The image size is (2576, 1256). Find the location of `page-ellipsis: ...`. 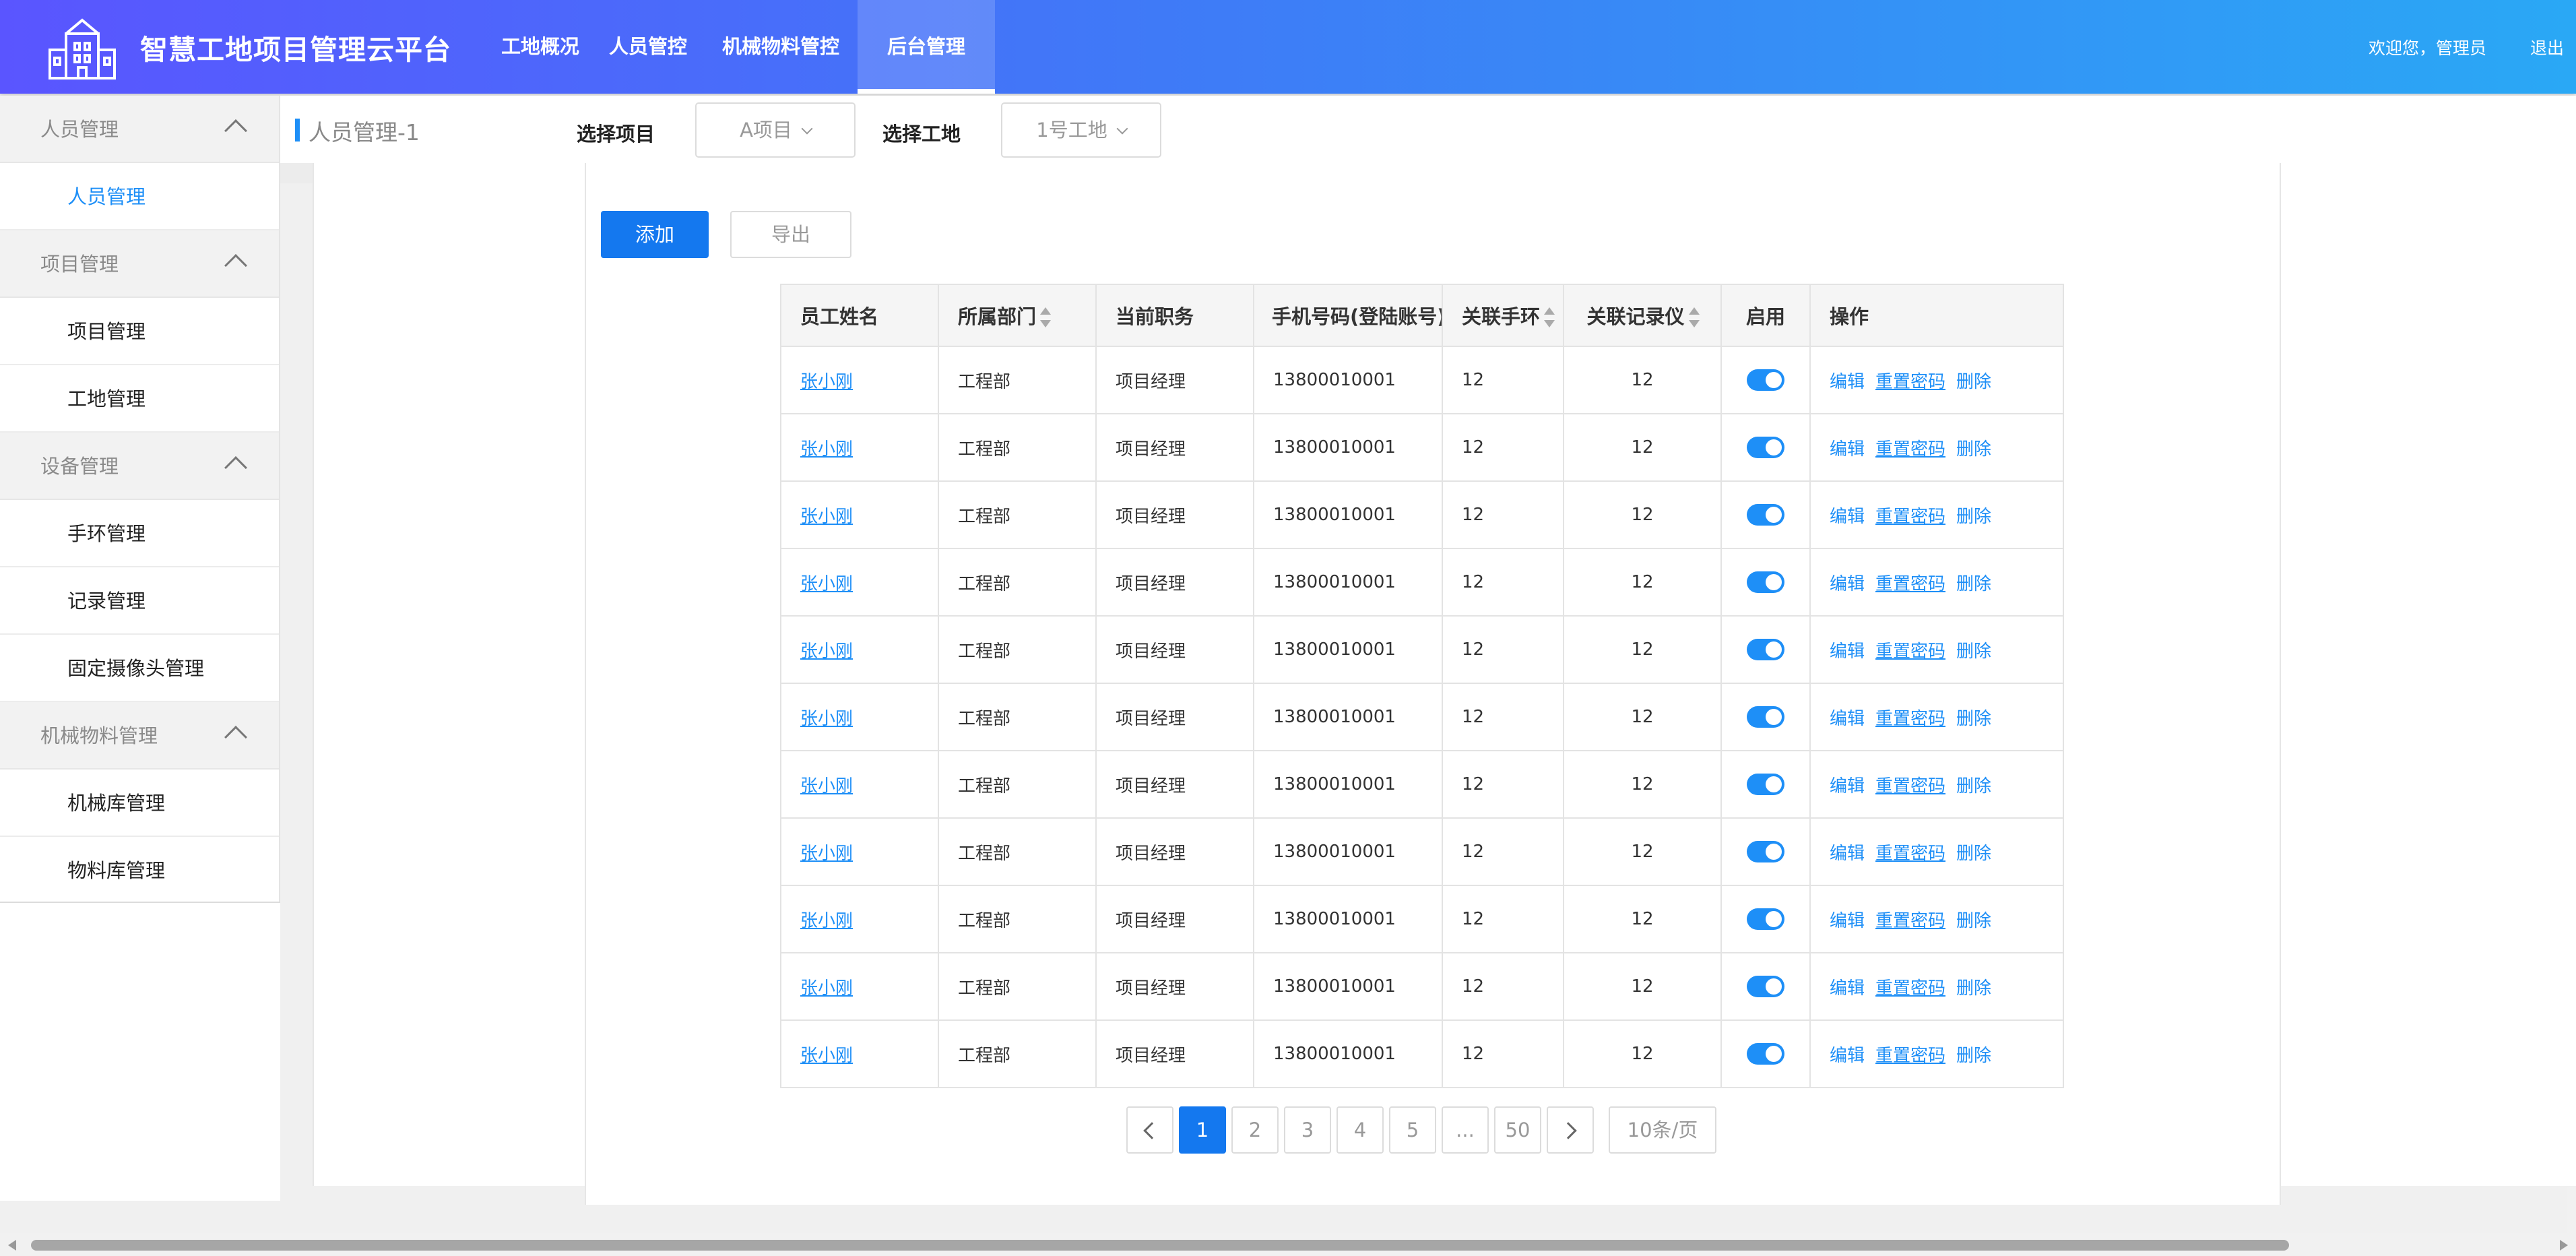

page-ellipsis: ... is located at coordinates (1465, 1130).